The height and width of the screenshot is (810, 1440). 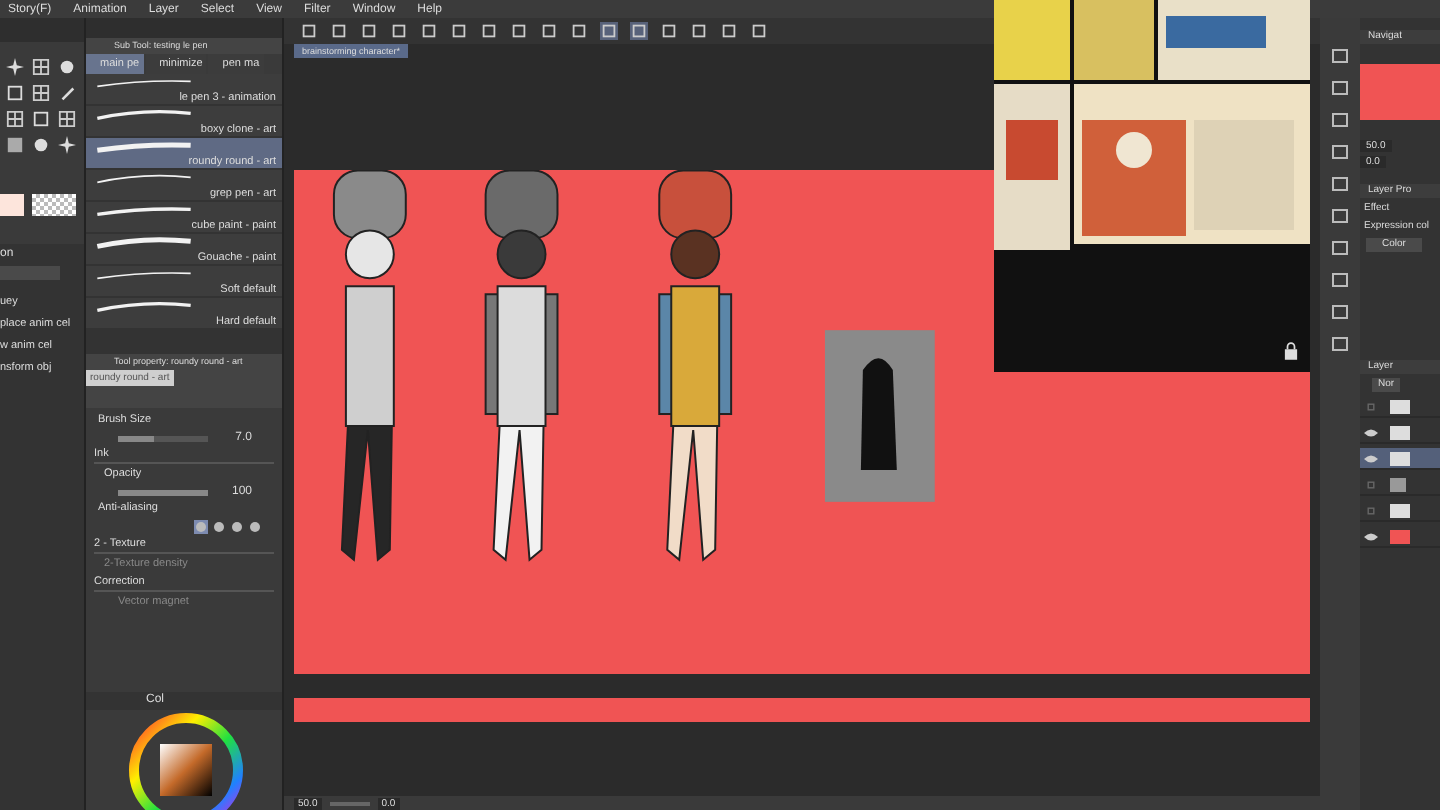 I want to click on layer-thumbnail, so click(x=1400, y=510).